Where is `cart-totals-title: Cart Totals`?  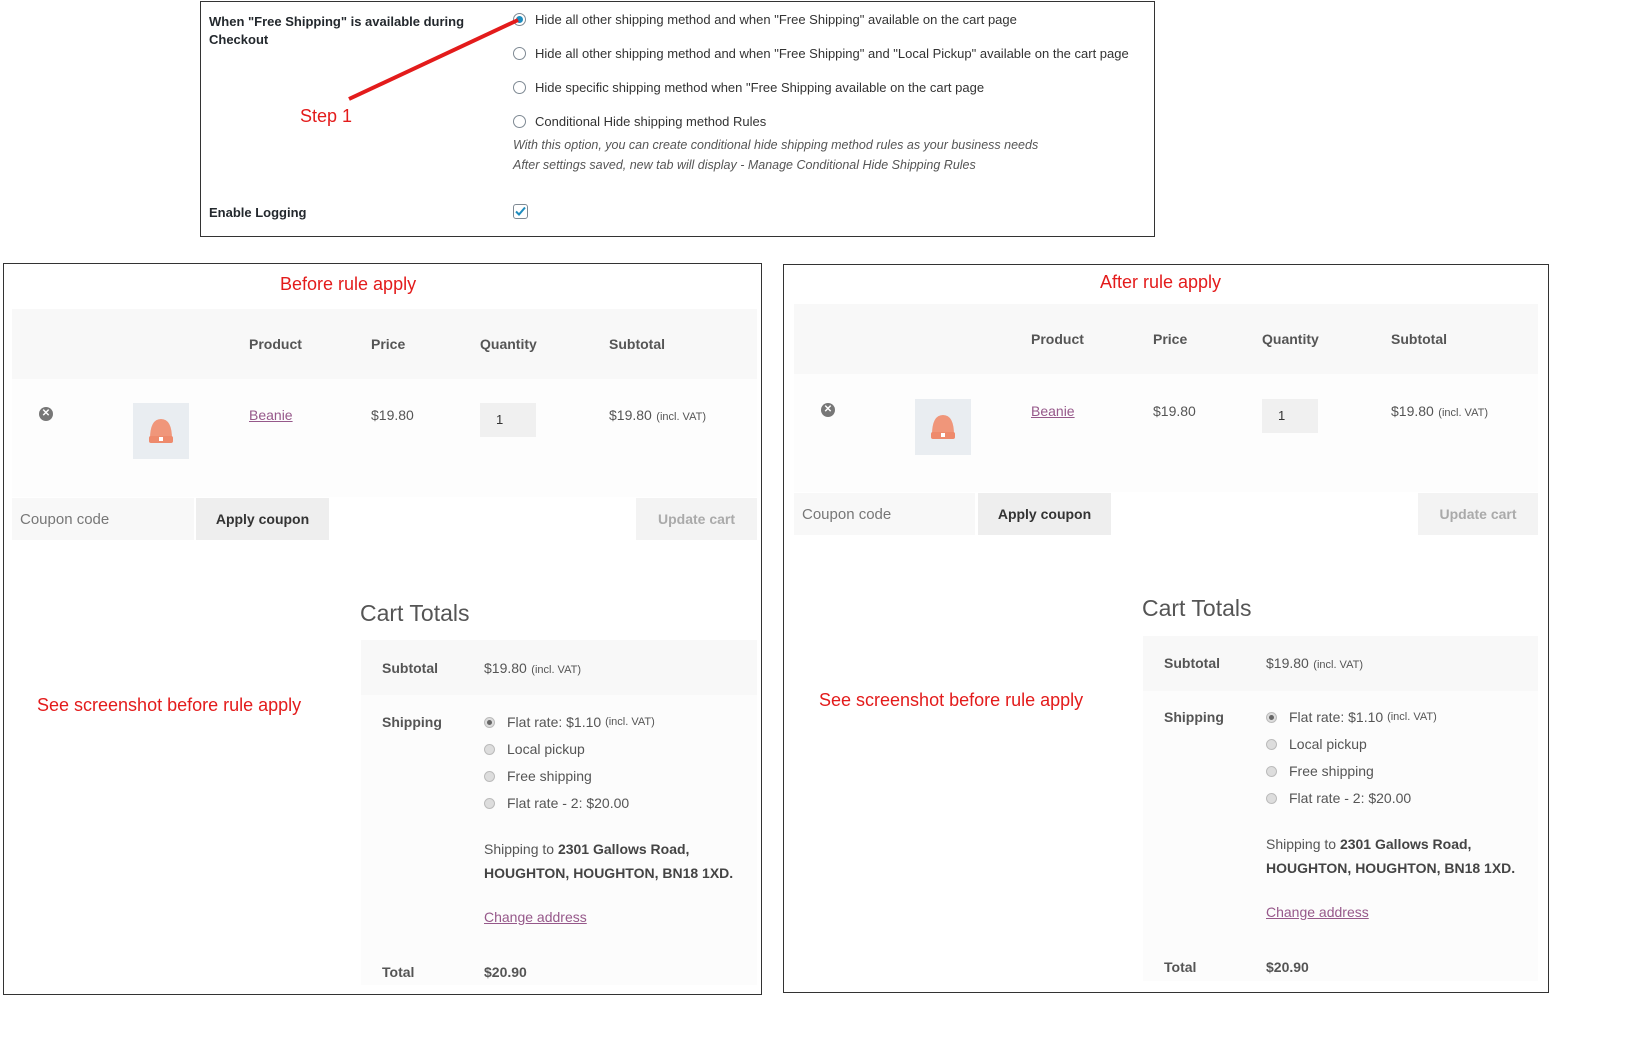 cart-totals-title: Cart Totals is located at coordinates (415, 613).